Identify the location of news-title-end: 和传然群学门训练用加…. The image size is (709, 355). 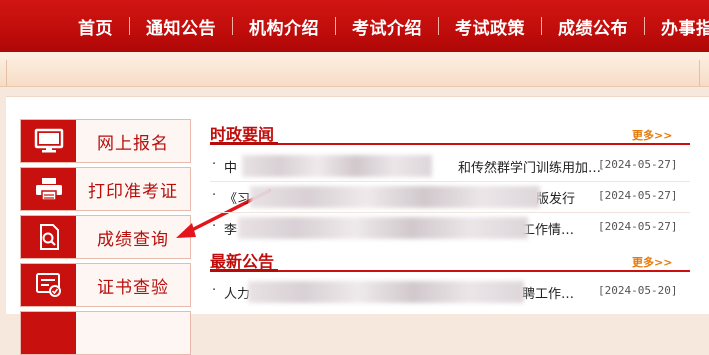
(530, 168).